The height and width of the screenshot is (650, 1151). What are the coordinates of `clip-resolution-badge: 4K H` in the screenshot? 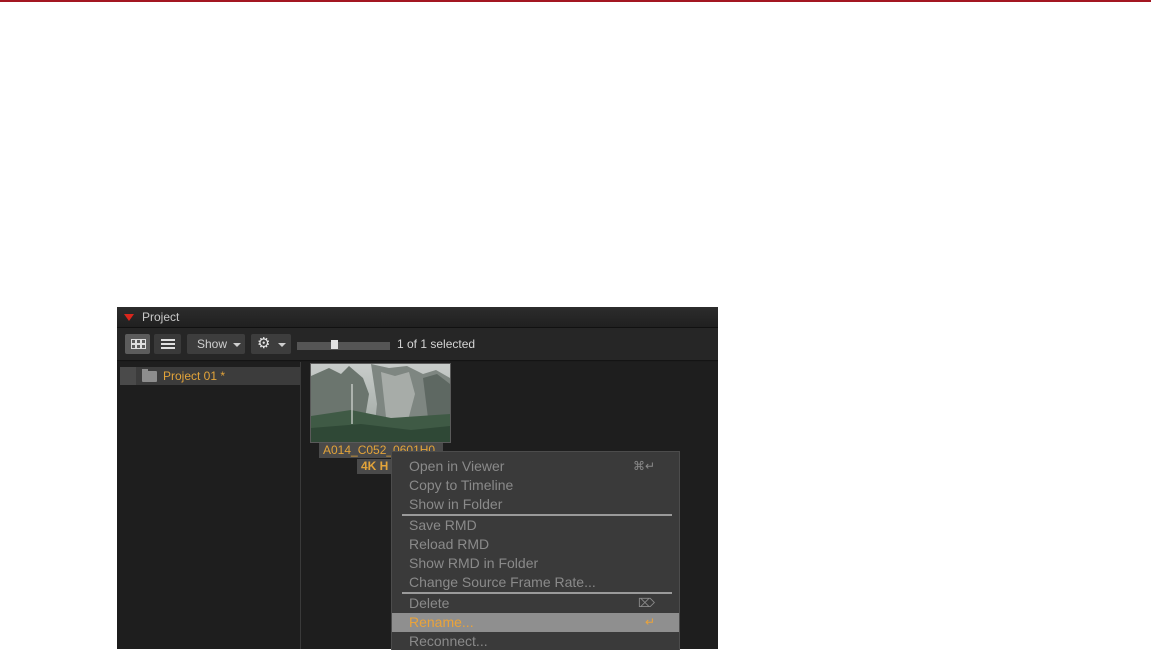 It's located at (375, 466).